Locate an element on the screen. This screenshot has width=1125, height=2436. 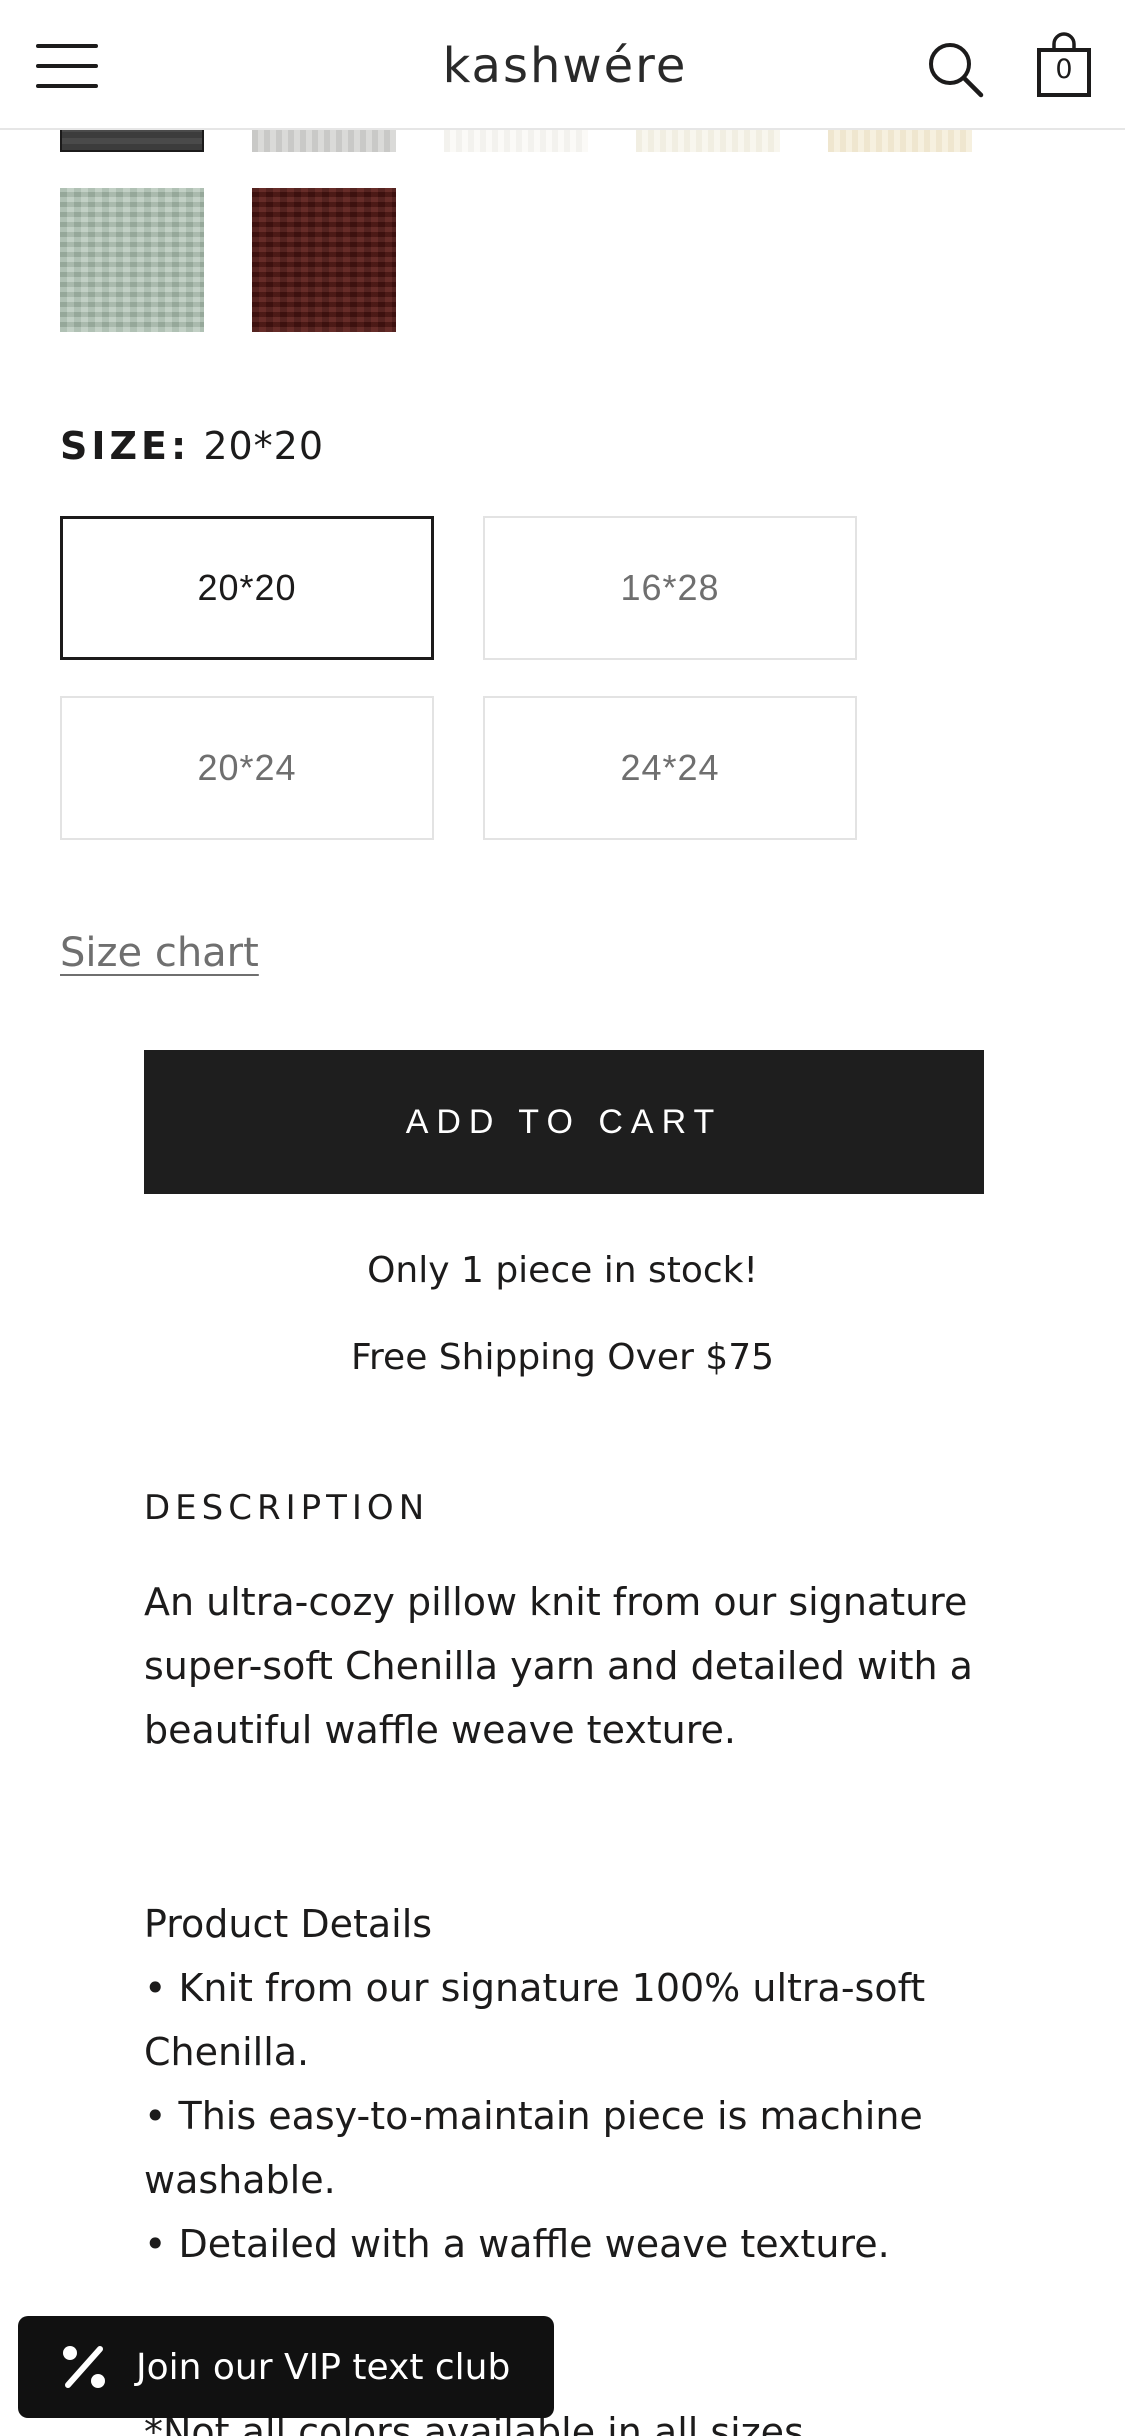
color-swatch-grey is located at coordinates (324, 140).